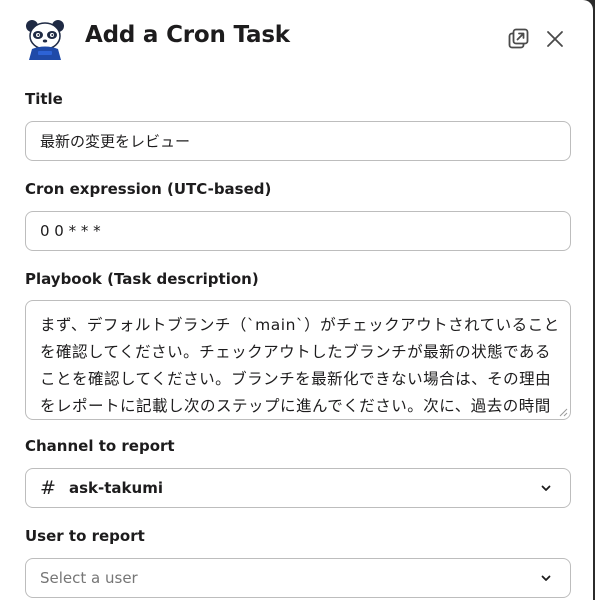 The height and width of the screenshot is (600, 595). I want to click on channel-select: # ask-takumi, so click(298, 488).